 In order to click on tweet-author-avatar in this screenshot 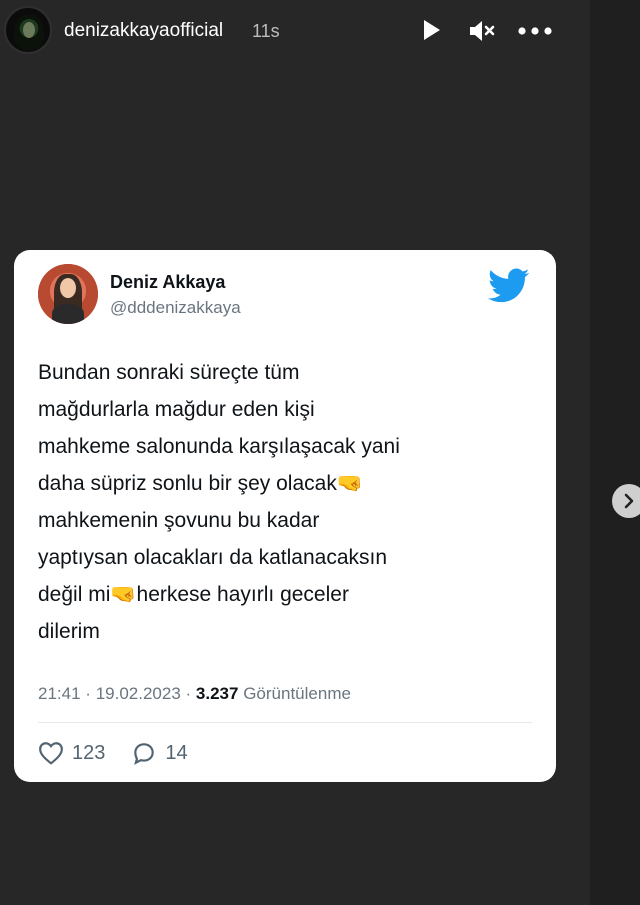, I will do `click(68, 294)`.